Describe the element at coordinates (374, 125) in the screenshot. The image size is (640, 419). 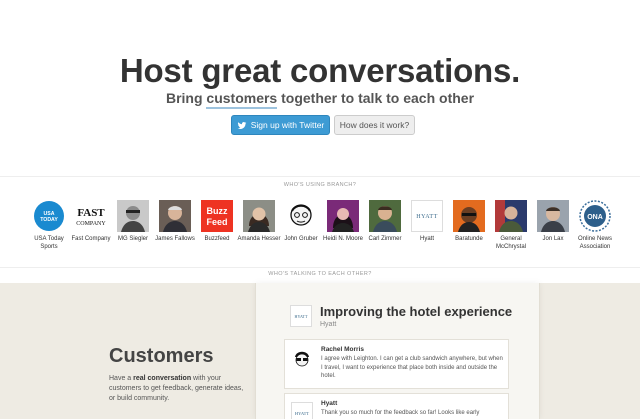
I see `how-it-works-button: How does it work?` at that location.